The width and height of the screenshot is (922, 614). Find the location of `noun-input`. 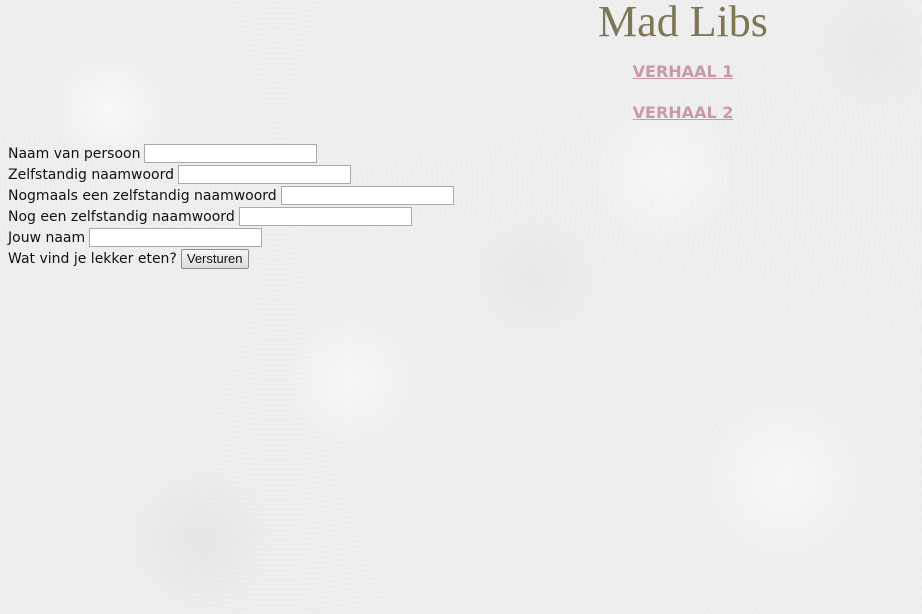

noun-input is located at coordinates (265, 174).